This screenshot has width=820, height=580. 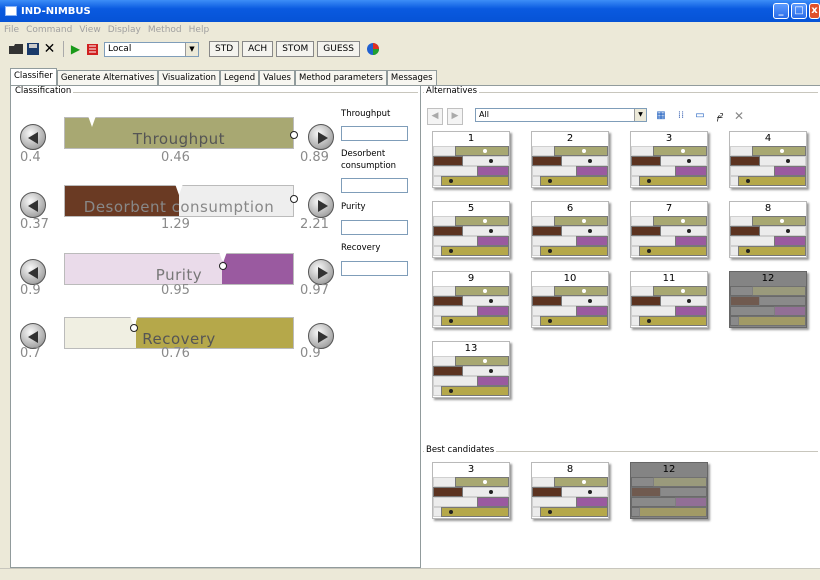 I want to click on close-button: x, so click(x=814, y=11).